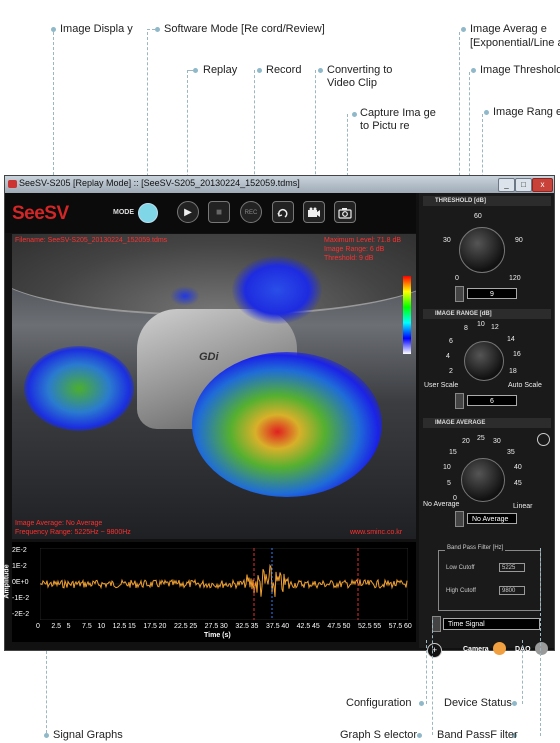  What do you see at coordinates (101, 626) in the screenshot?
I see `x-tick-label: 10` at bounding box center [101, 626].